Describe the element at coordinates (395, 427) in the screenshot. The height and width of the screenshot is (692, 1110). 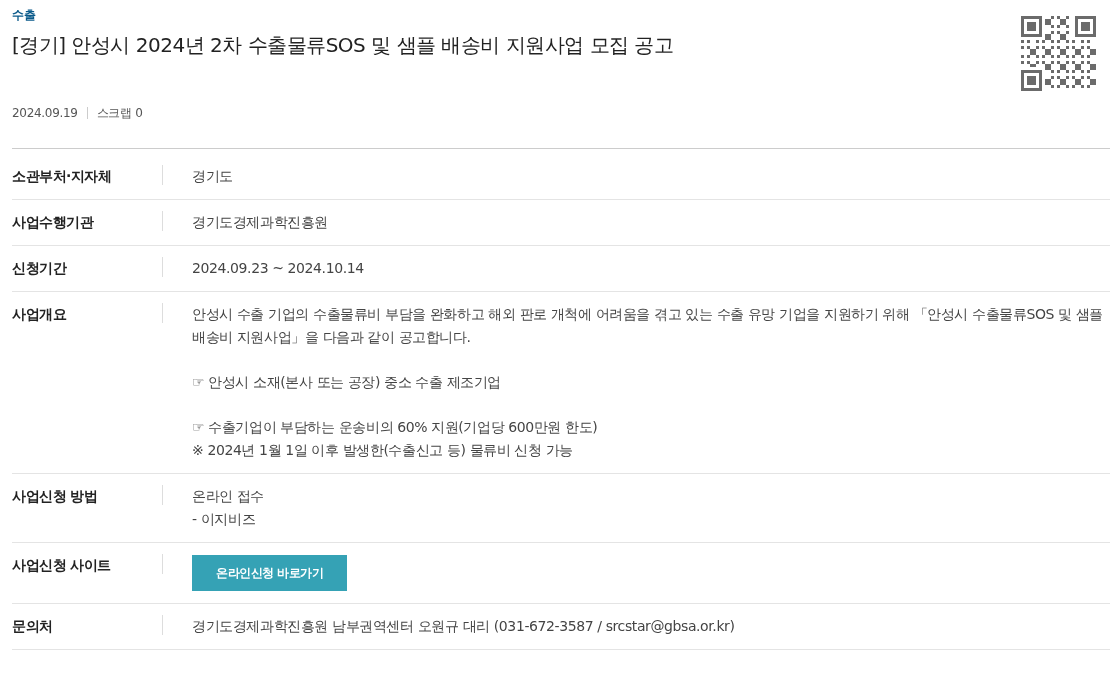
I see `field-value: ☞ 수출기업이 부담하는 운송비의 60% 지원(기업당 600만원 한도)` at that location.